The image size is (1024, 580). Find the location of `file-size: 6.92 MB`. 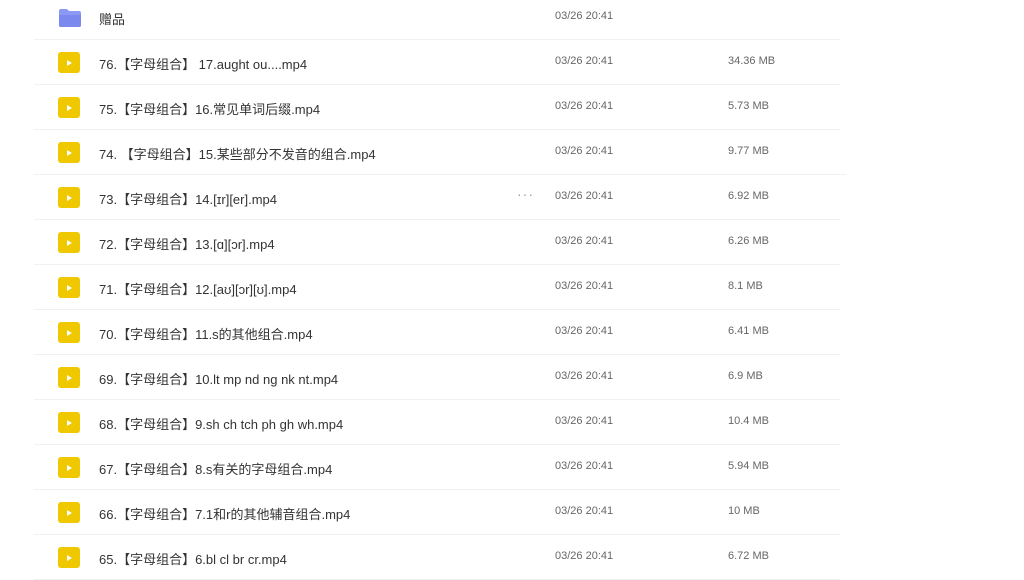

file-size: 6.92 MB is located at coordinates (748, 196).